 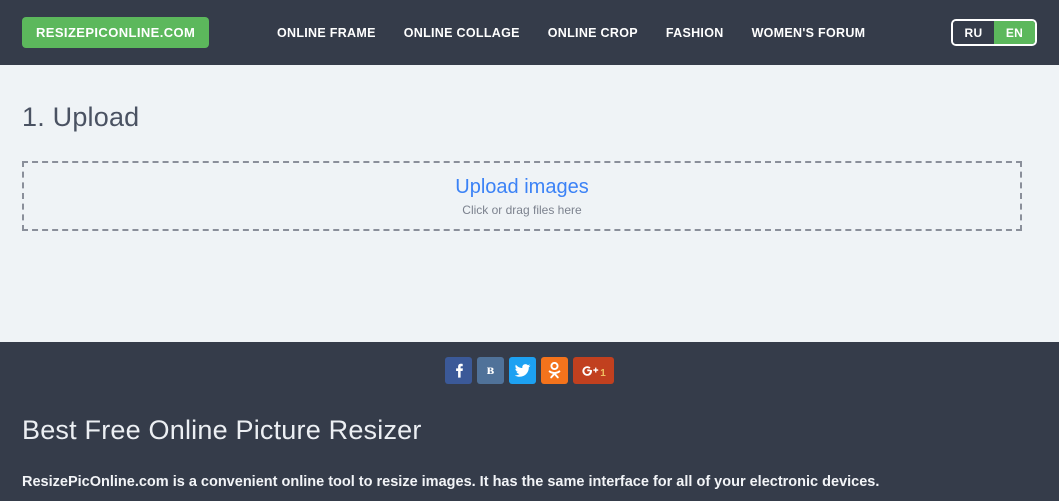 I want to click on google-plus-icon, so click(x=590, y=371).